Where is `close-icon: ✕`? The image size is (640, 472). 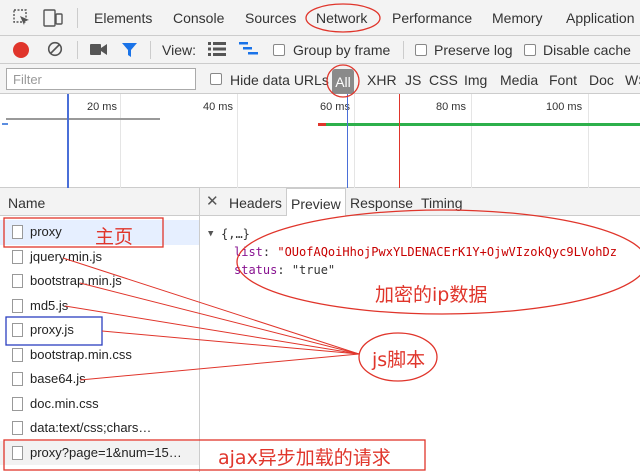
close-icon: ✕ is located at coordinates (212, 201).